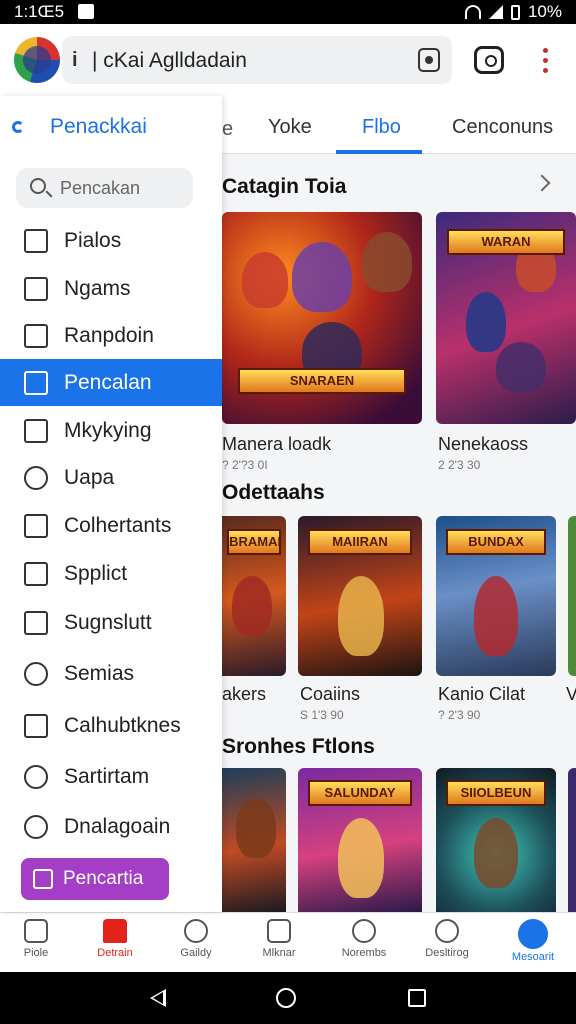 The height and width of the screenshot is (1024, 576). I want to click on drawer-item-spplict: Spplict, so click(111, 573).